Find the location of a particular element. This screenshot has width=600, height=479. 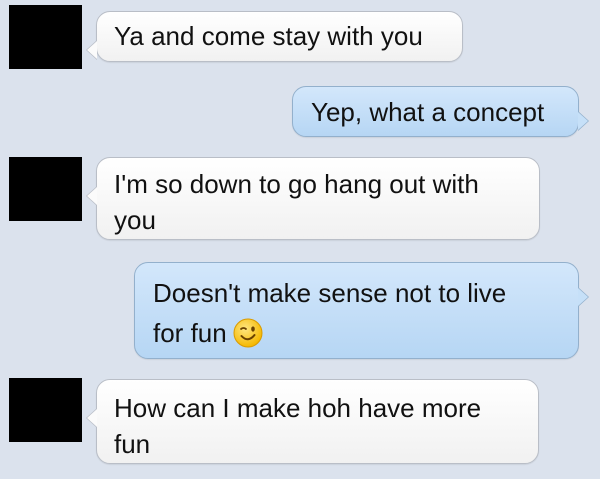

message-text: Ya and come stay with you is located at coordinates (268, 36).